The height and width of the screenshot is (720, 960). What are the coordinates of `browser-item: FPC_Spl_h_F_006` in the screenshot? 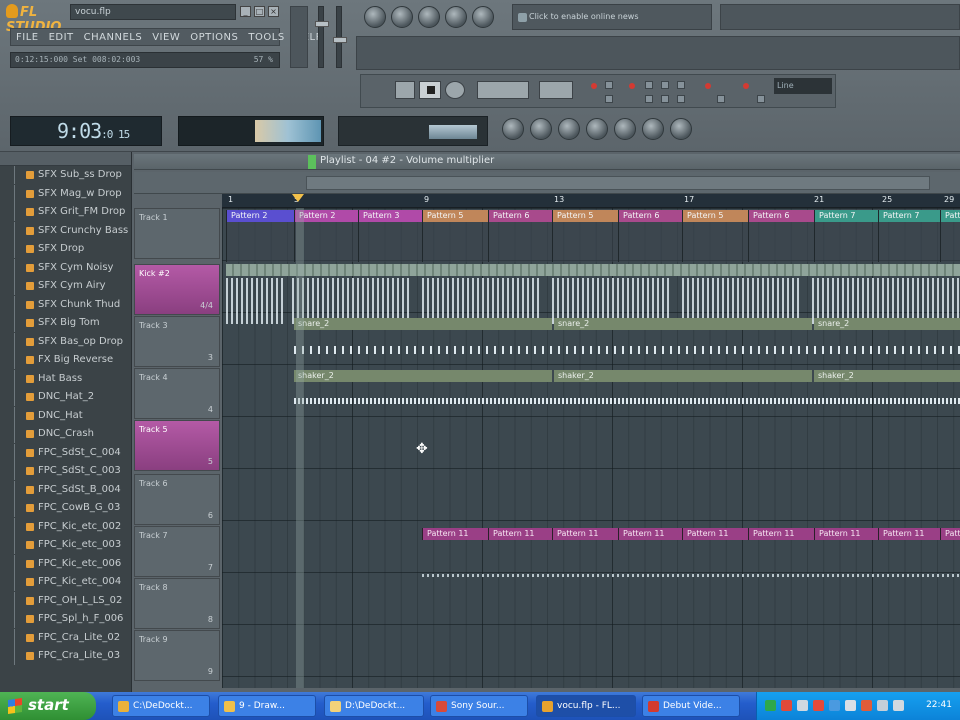 It's located at (65, 619).